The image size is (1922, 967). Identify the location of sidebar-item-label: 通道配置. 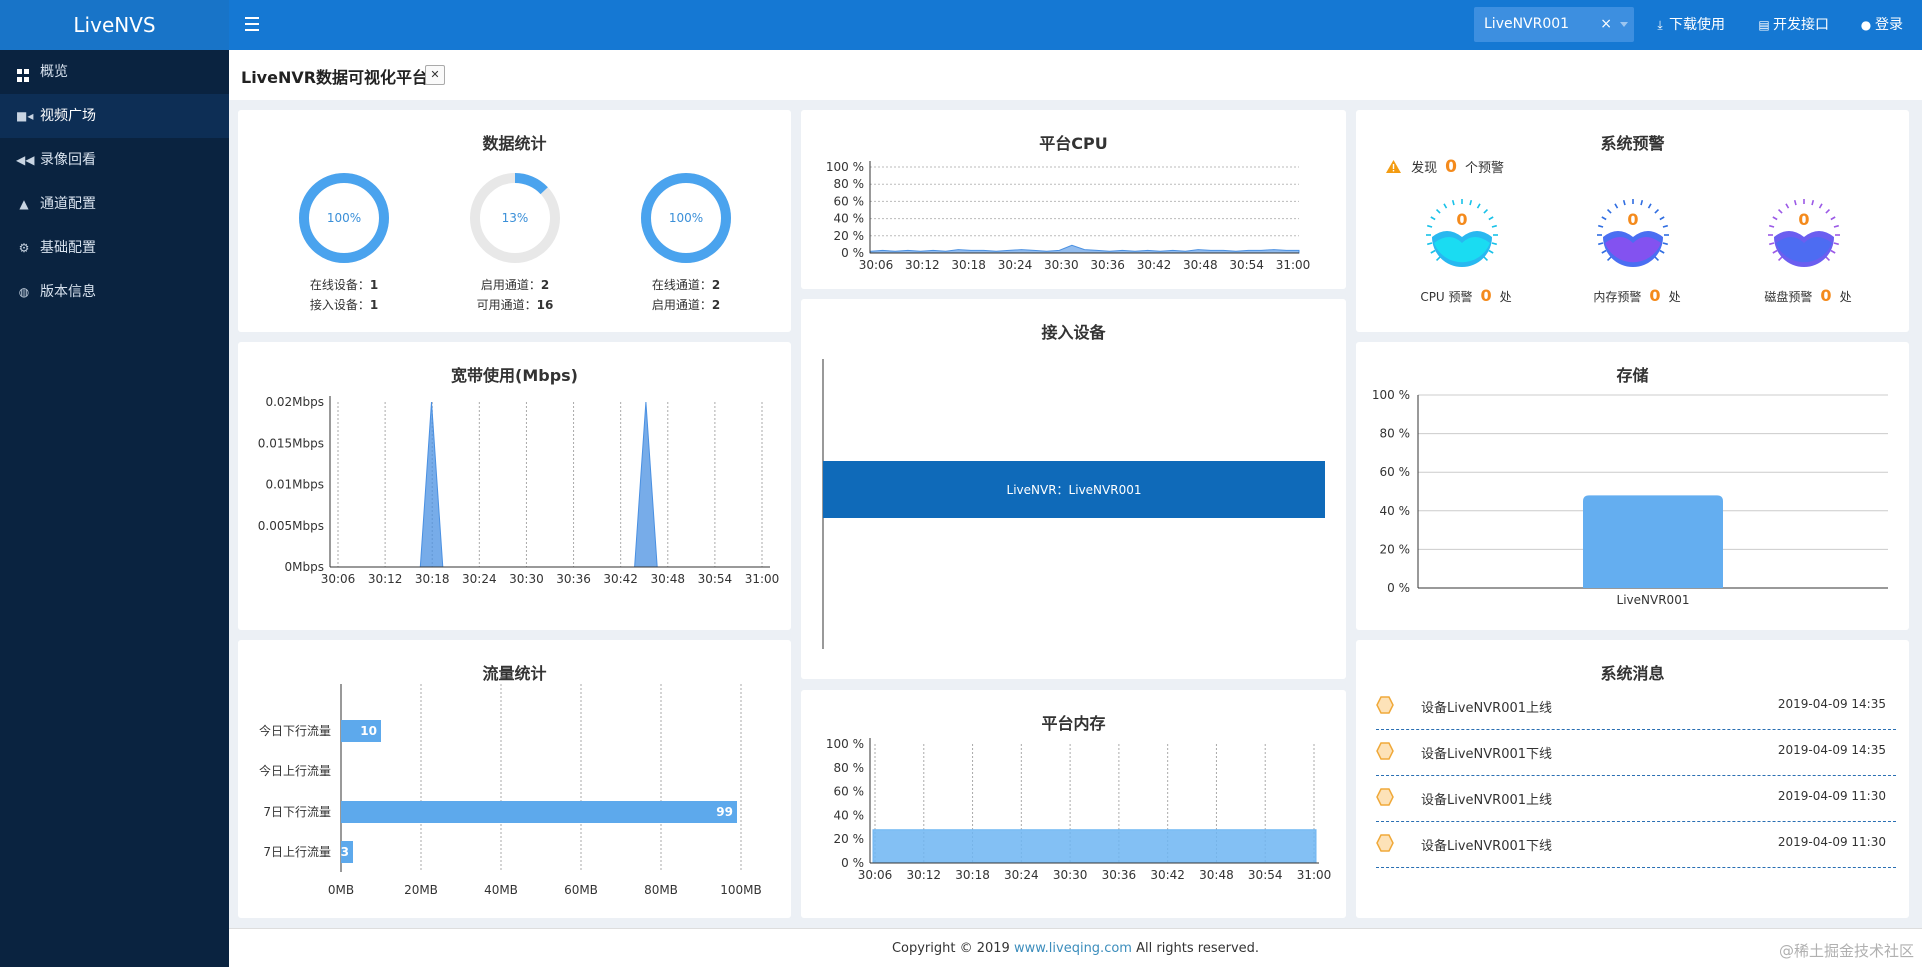
(68, 204).